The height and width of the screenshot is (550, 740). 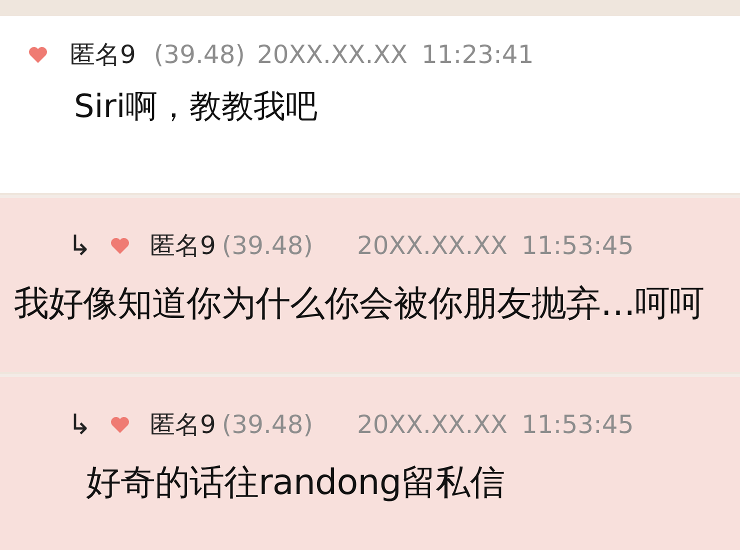 What do you see at coordinates (196, 106) in the screenshot?
I see `comment-text: Siri啊，教教我吧` at bounding box center [196, 106].